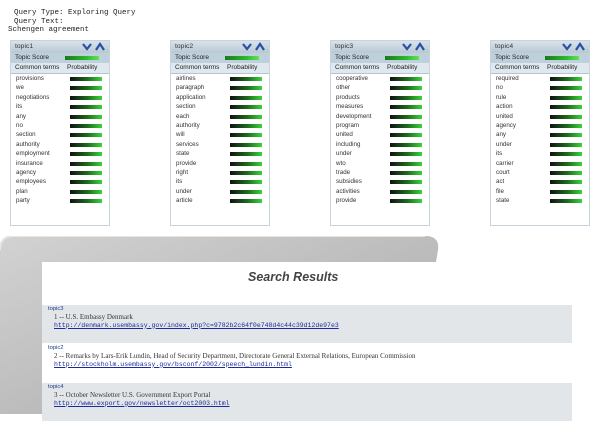 This screenshot has width=592, height=422. I want to click on term-label: state, so click(183, 154).